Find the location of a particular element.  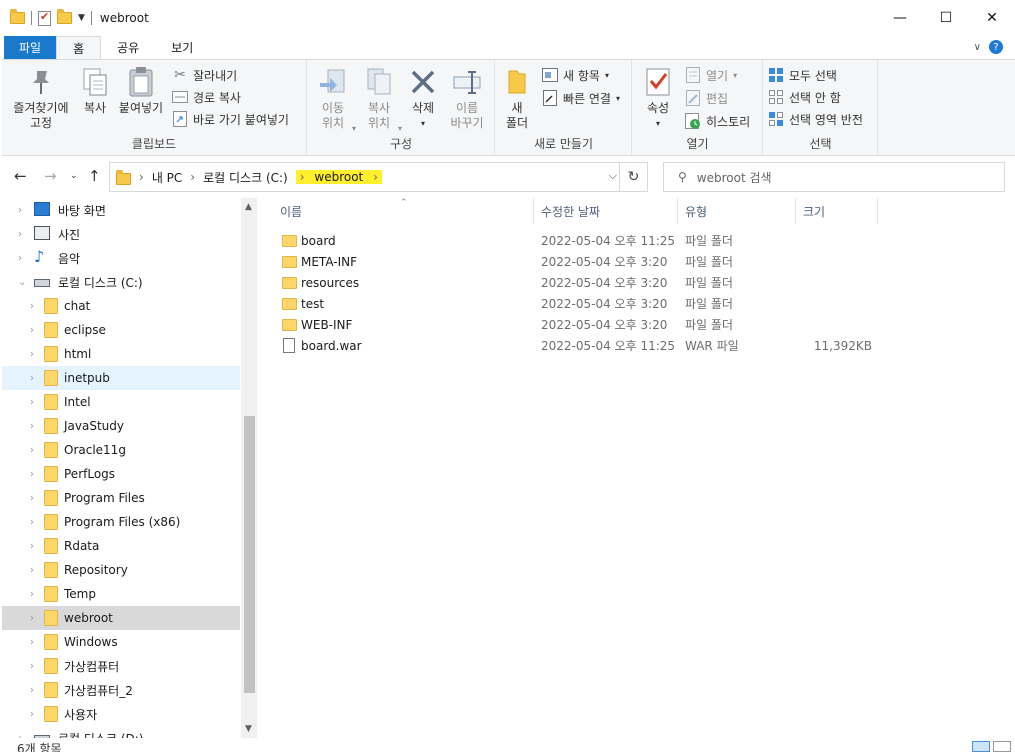

copy-button: 복사 is located at coordinates (95, 91).